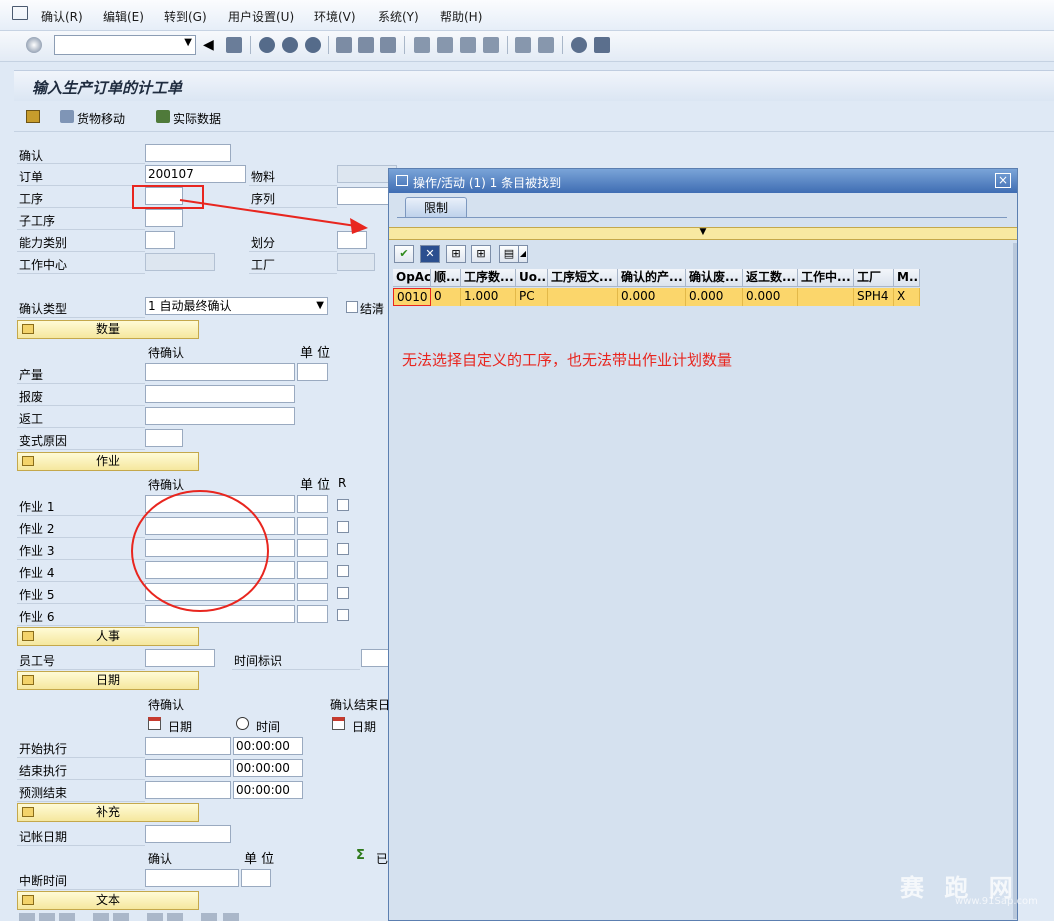  What do you see at coordinates (344, 45) in the screenshot?
I see `print-icon` at bounding box center [344, 45].